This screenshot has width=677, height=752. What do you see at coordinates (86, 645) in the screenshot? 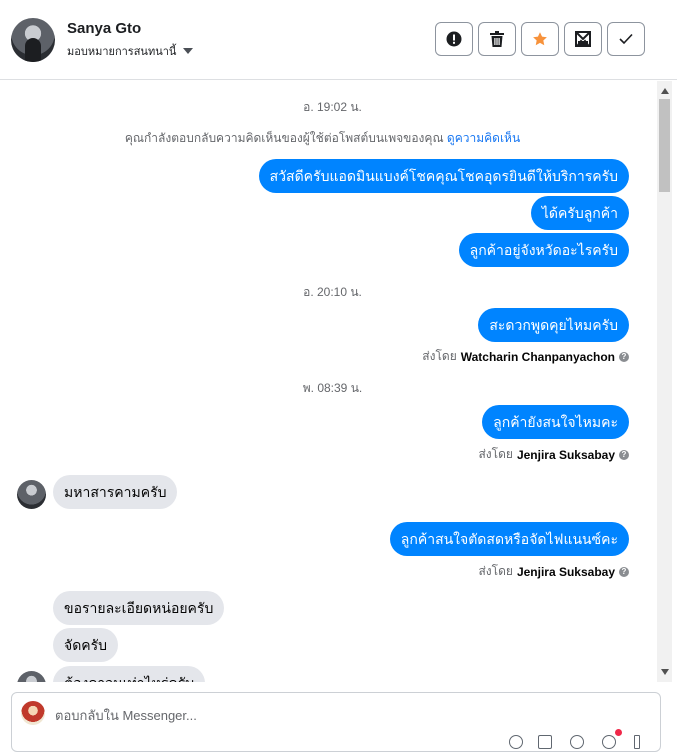
I see `message-bubble-incoming: จัดครับ` at bounding box center [86, 645].